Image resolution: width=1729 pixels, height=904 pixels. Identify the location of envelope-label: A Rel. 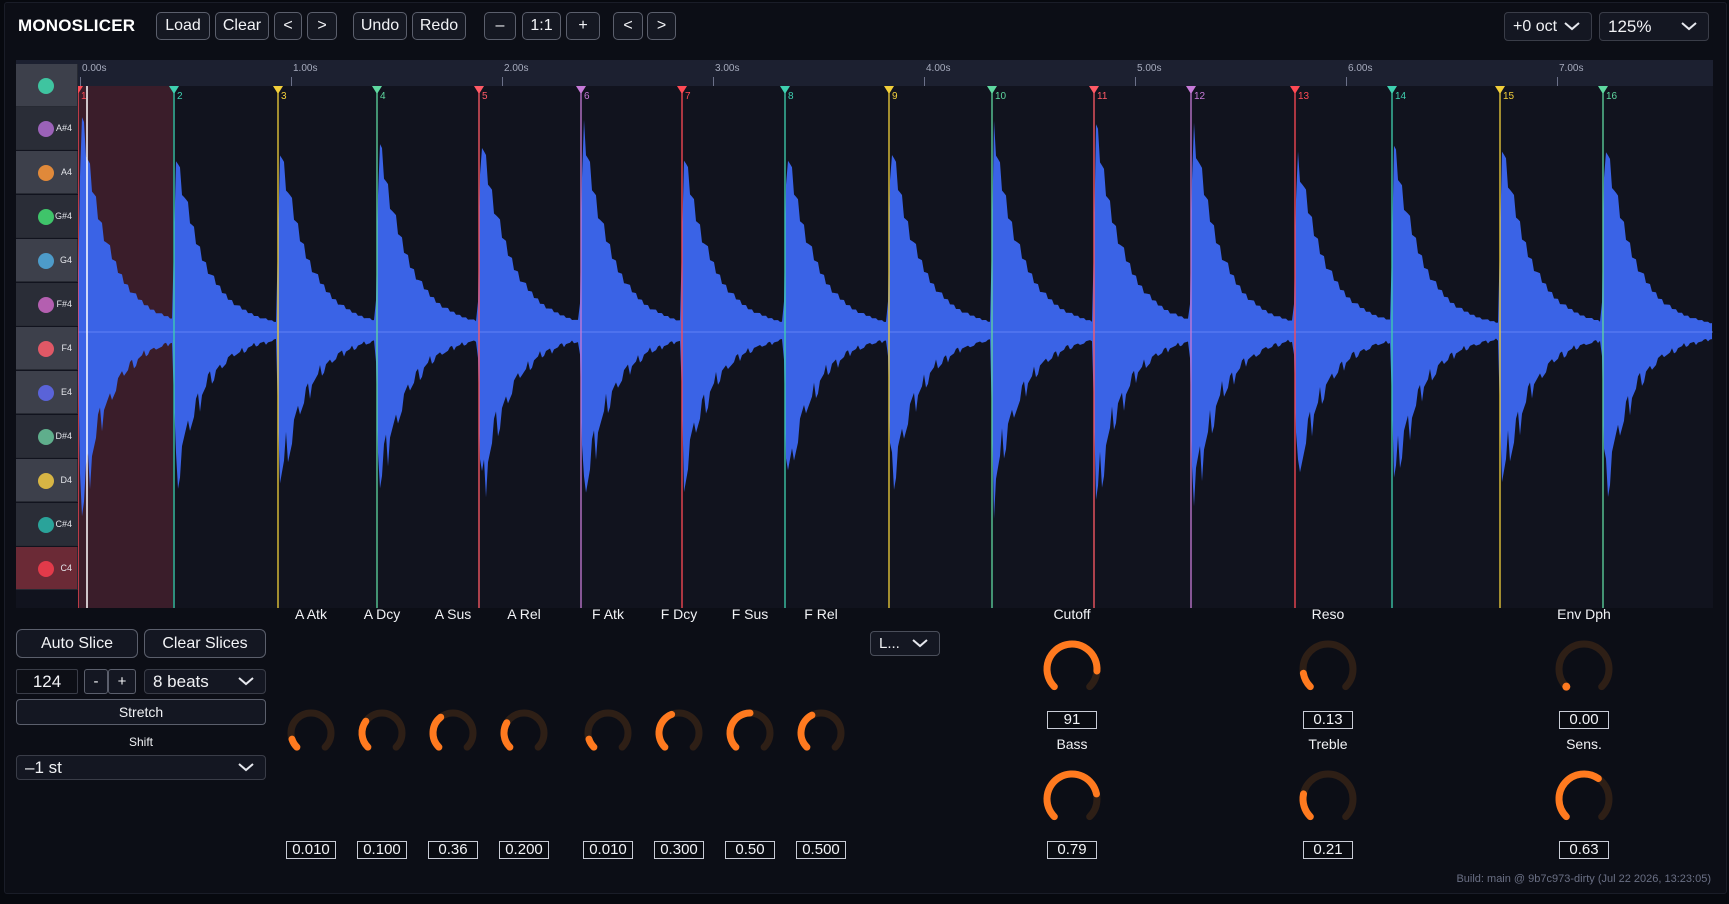
(524, 614).